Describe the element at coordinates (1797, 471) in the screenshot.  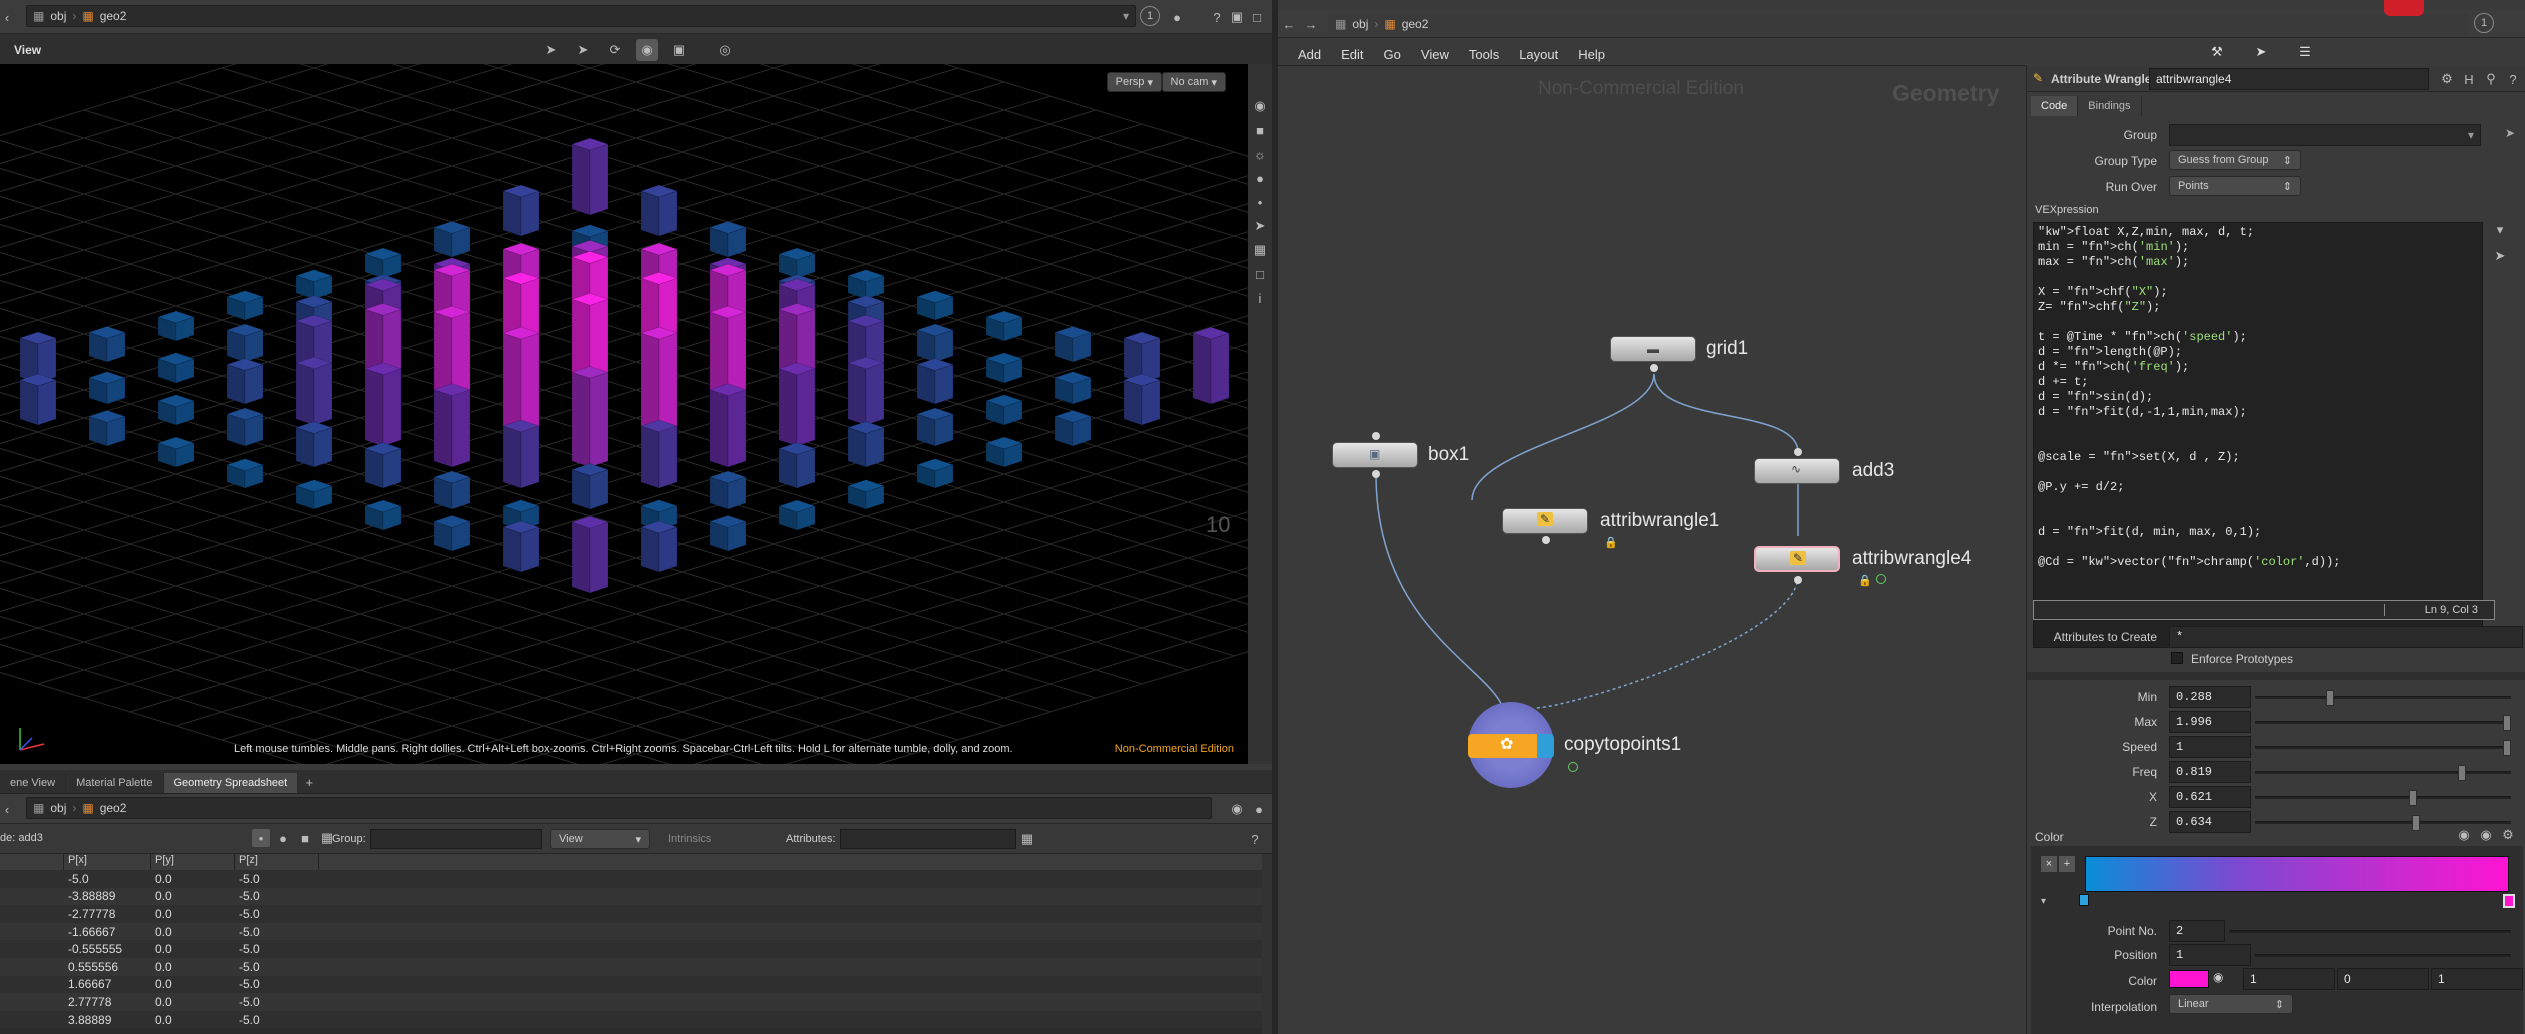
I see `node-add3: ∿` at that location.